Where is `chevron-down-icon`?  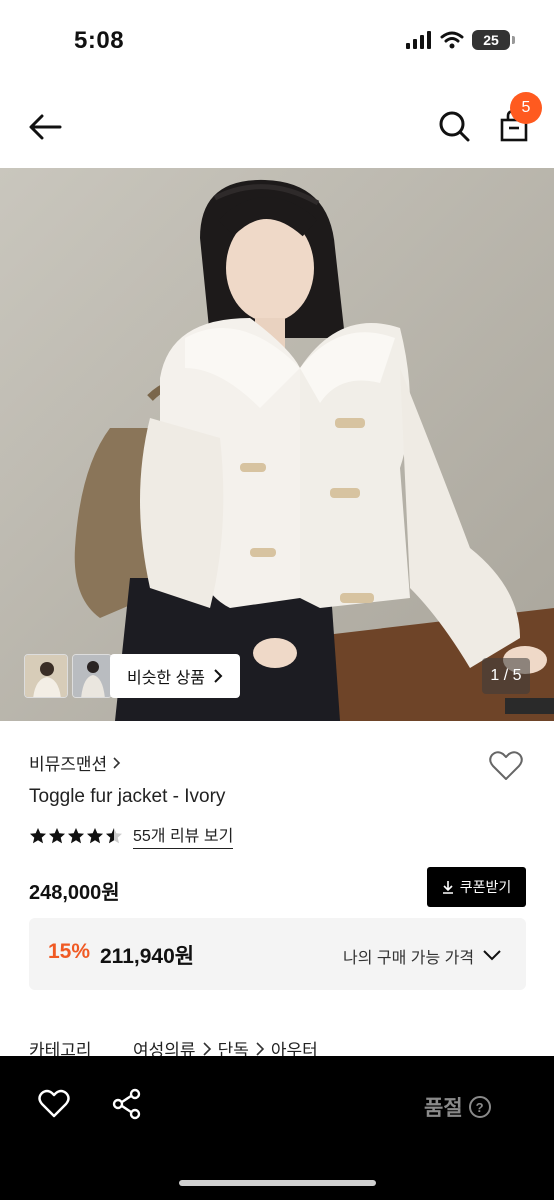
chevron-down-icon is located at coordinates (492, 955).